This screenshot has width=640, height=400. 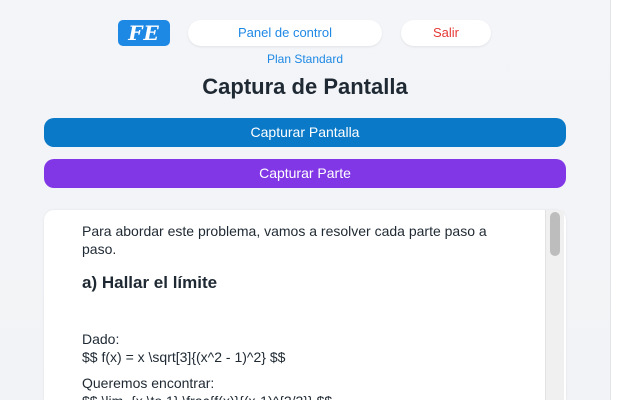 I want to click on want-label: Queremos encontrar:, so click(x=148, y=383).